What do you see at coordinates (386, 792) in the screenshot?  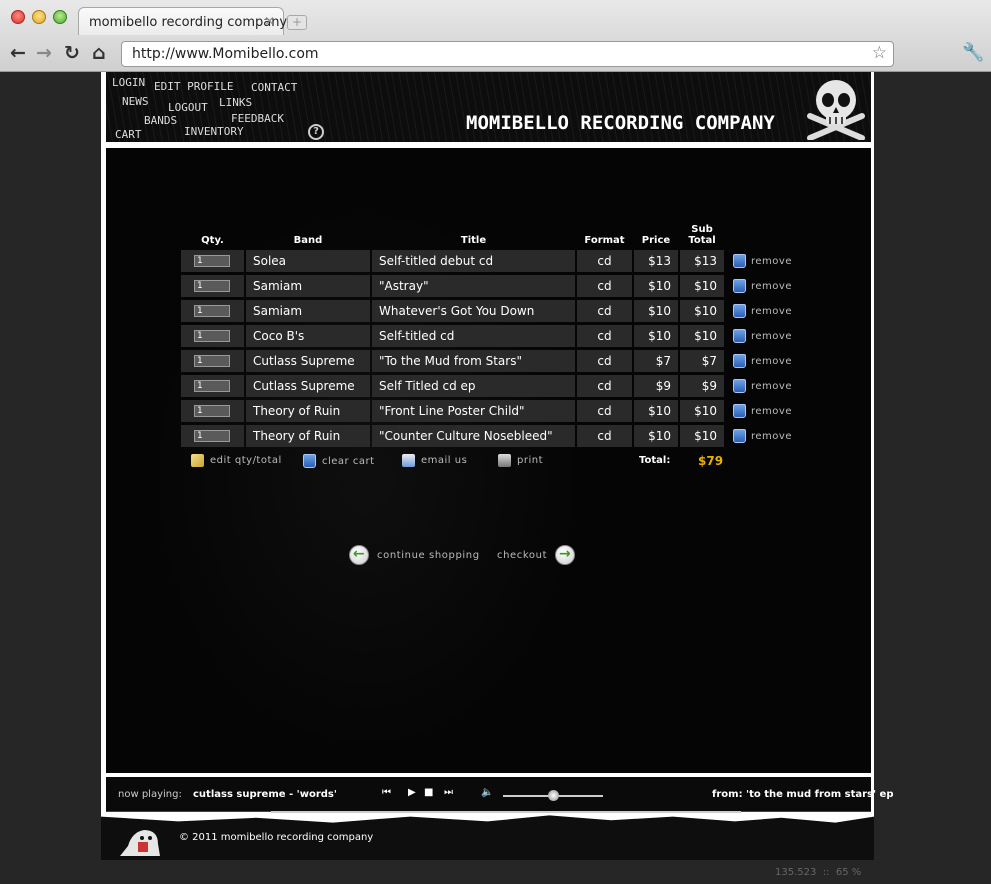 I see `previous-track-icon: ⏮` at bounding box center [386, 792].